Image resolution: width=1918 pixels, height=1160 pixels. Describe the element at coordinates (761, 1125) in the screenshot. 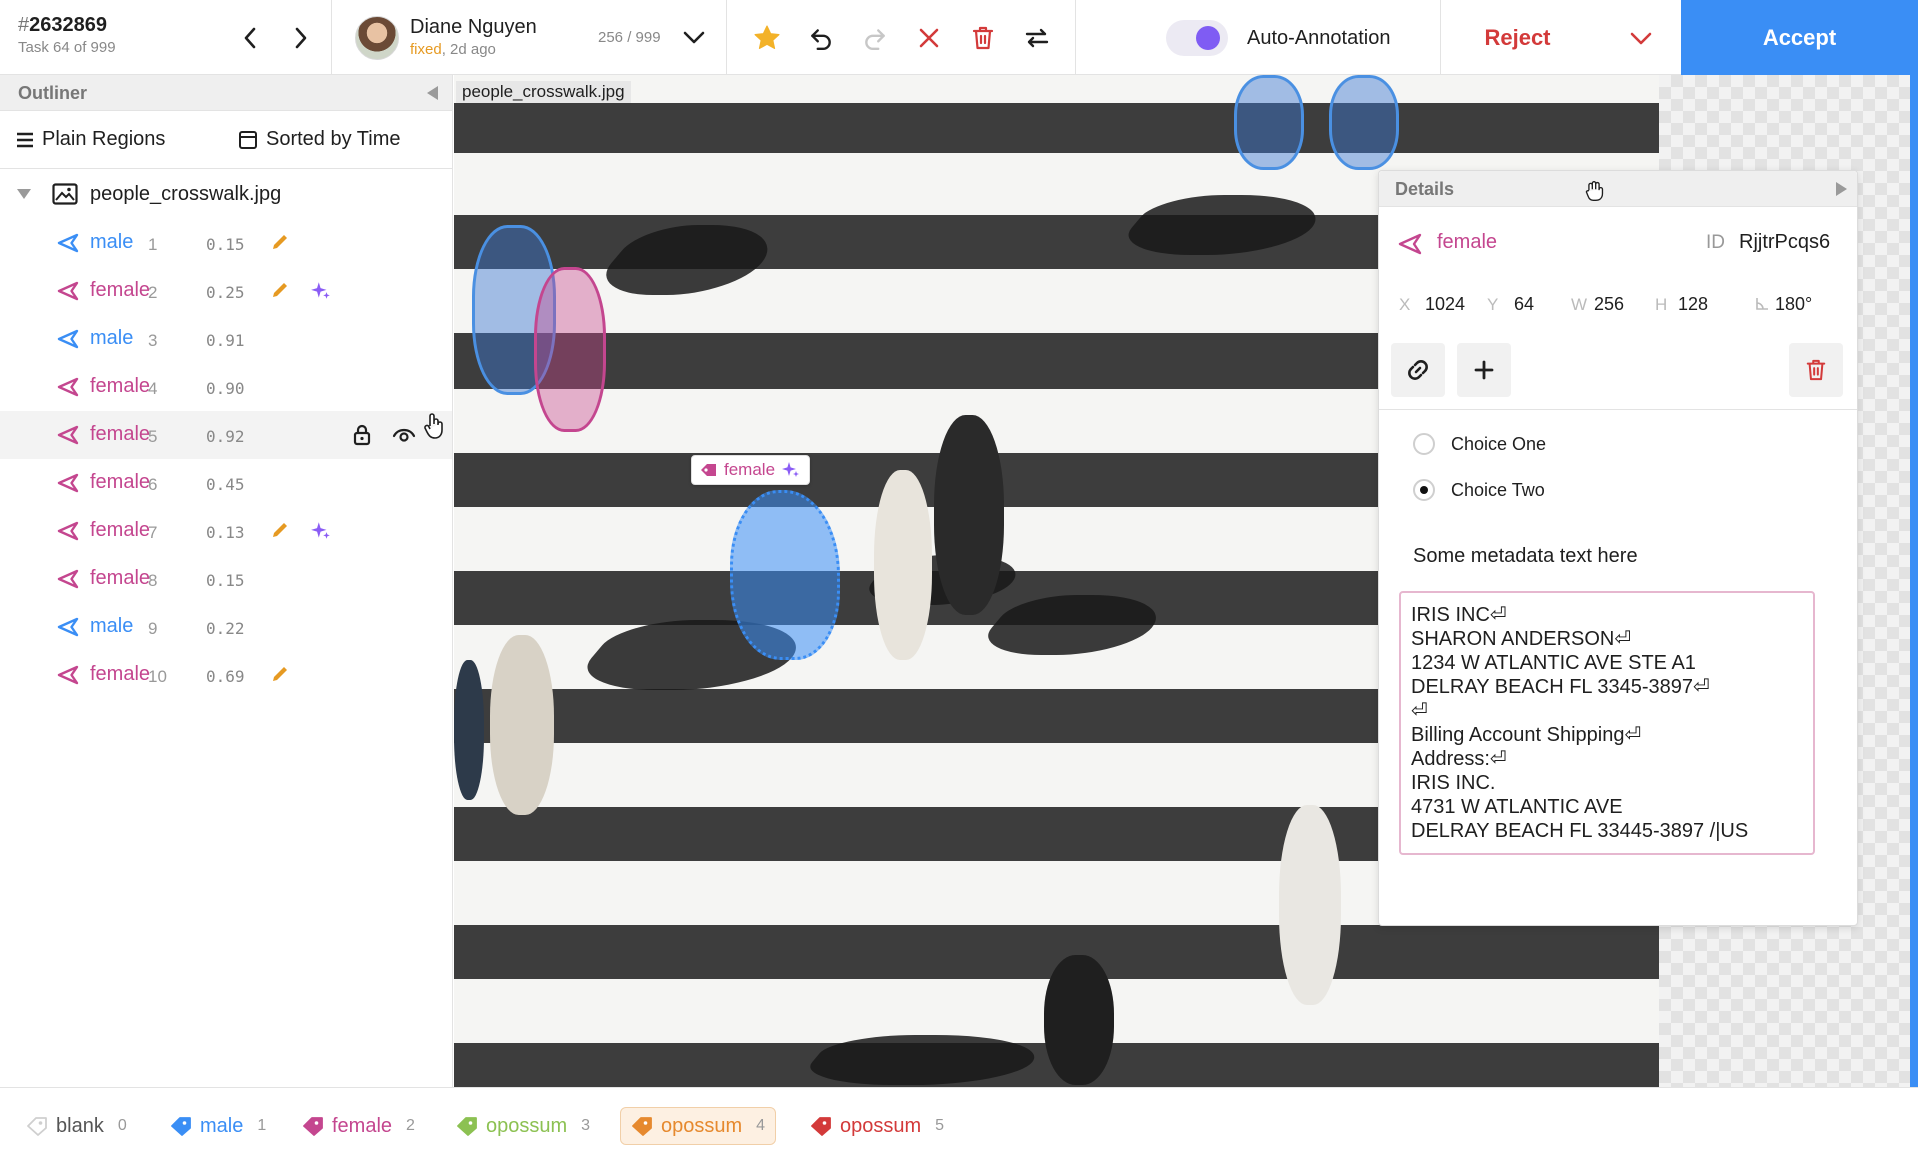

I see `label-hotkey: 4` at that location.